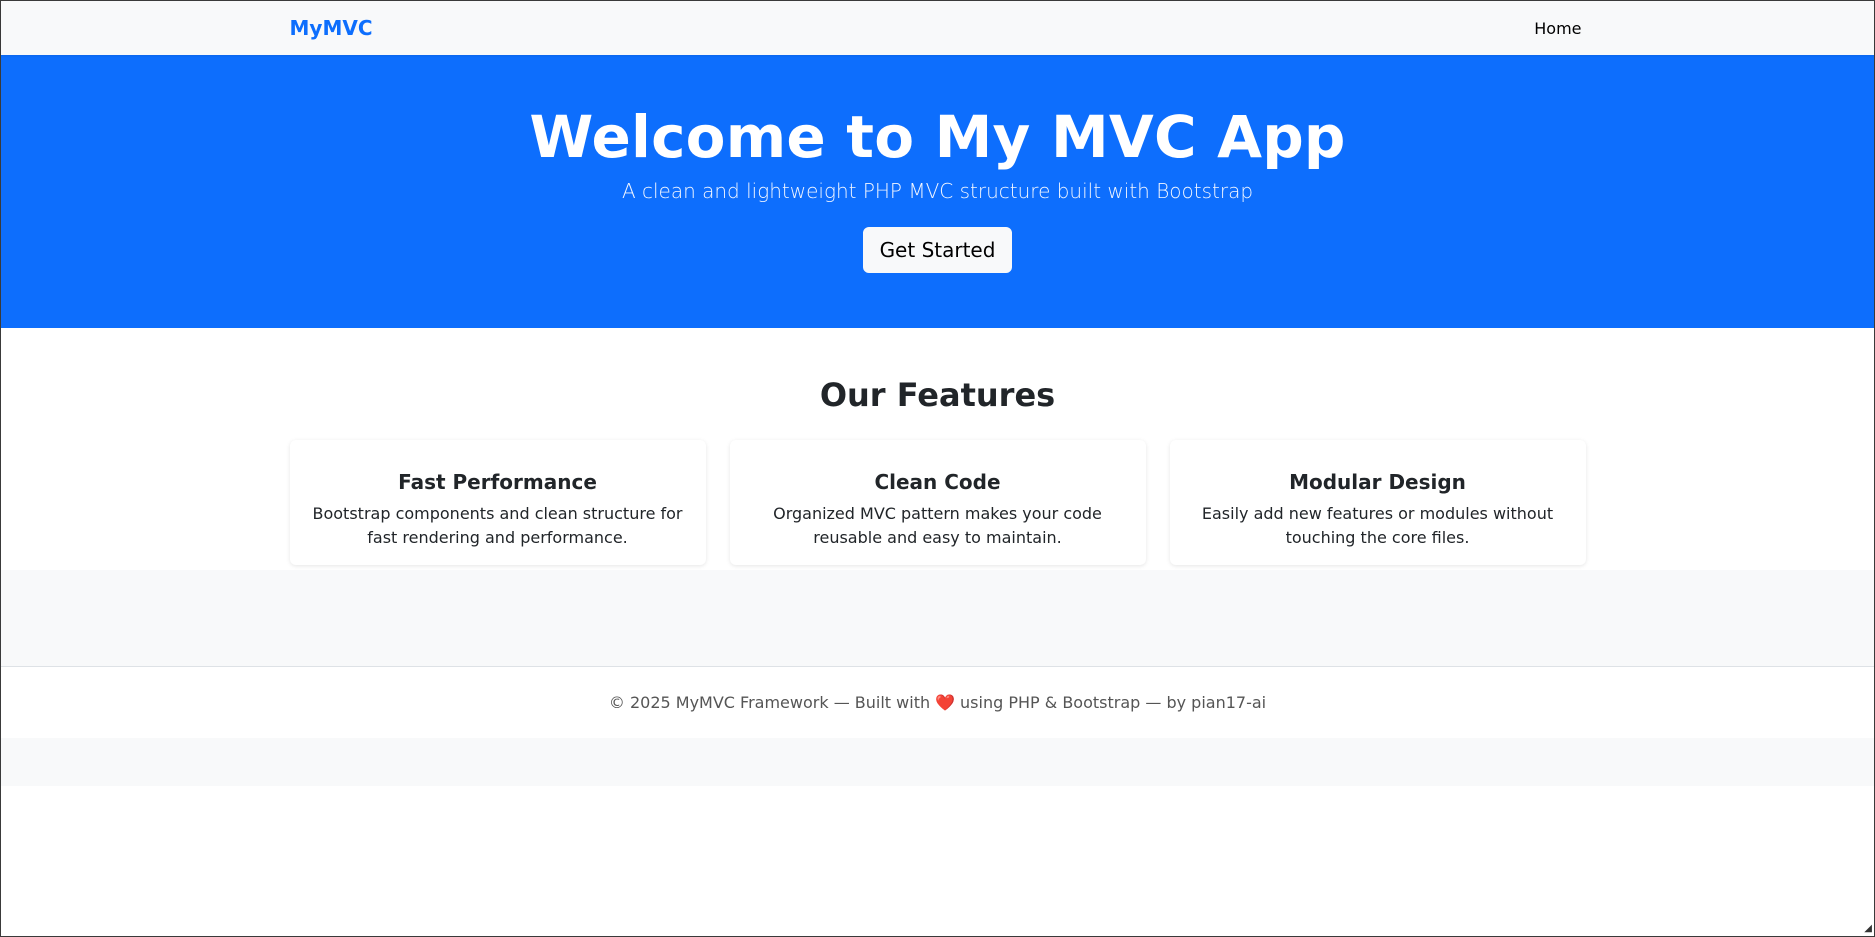 This screenshot has height=937, width=1875. What do you see at coordinates (937, 482) in the screenshot?
I see `feature-card-title: Clean Code` at bounding box center [937, 482].